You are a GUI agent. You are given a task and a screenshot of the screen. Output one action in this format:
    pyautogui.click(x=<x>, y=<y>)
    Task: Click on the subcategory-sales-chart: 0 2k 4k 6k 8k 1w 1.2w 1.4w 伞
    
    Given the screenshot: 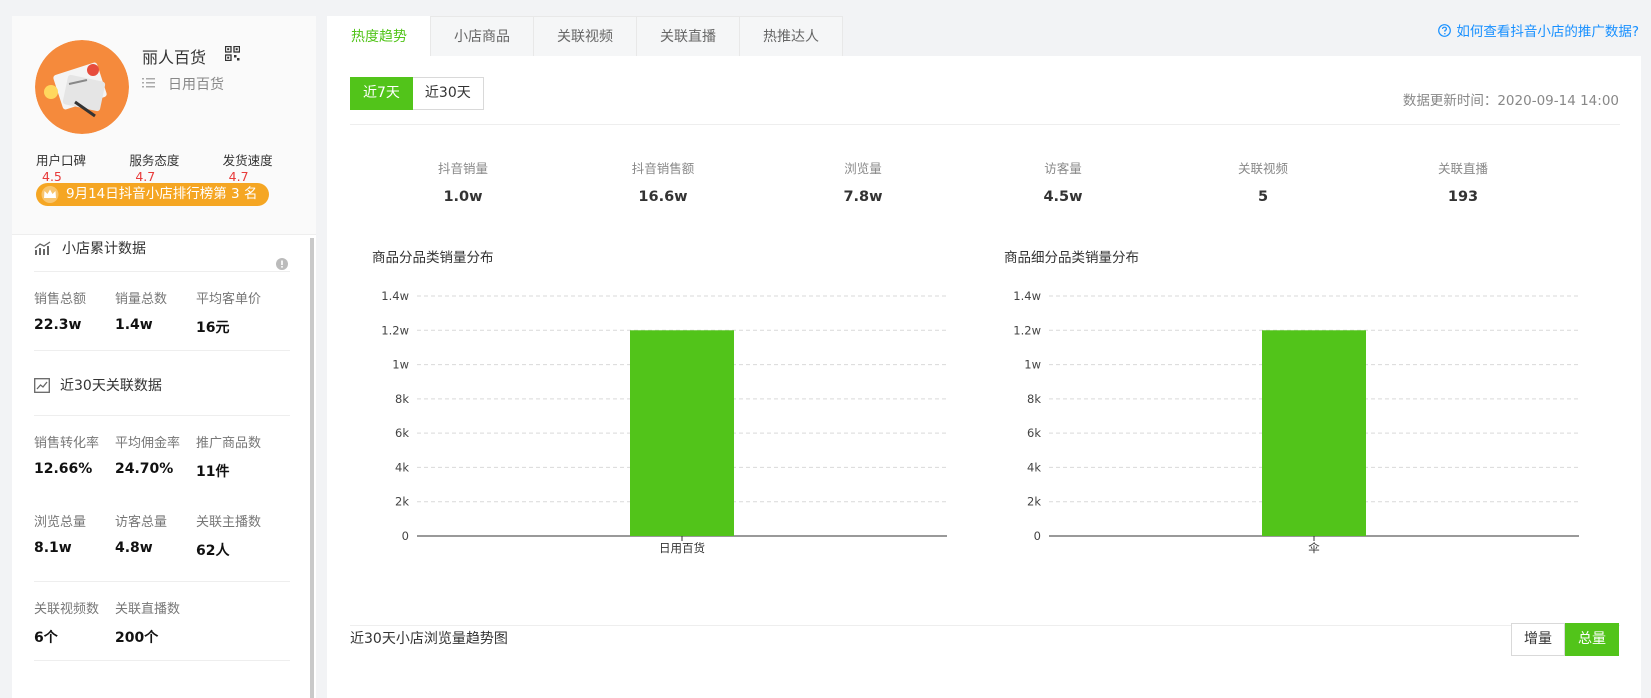 What is the action you would take?
    pyautogui.click(x=1296, y=422)
    